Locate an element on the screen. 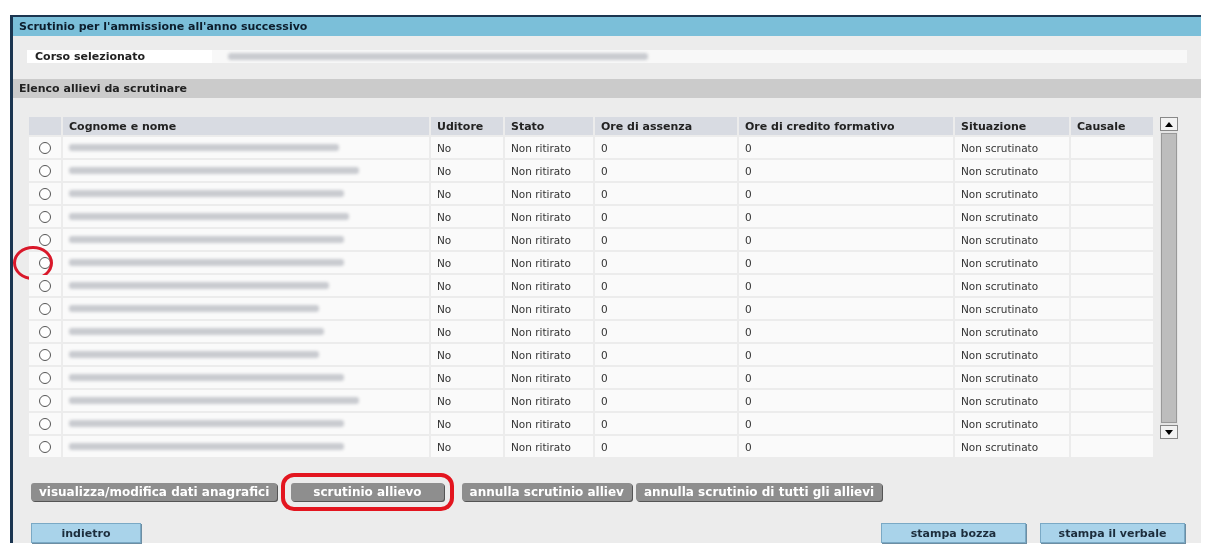  column-header: Stato is located at coordinates (549, 126).